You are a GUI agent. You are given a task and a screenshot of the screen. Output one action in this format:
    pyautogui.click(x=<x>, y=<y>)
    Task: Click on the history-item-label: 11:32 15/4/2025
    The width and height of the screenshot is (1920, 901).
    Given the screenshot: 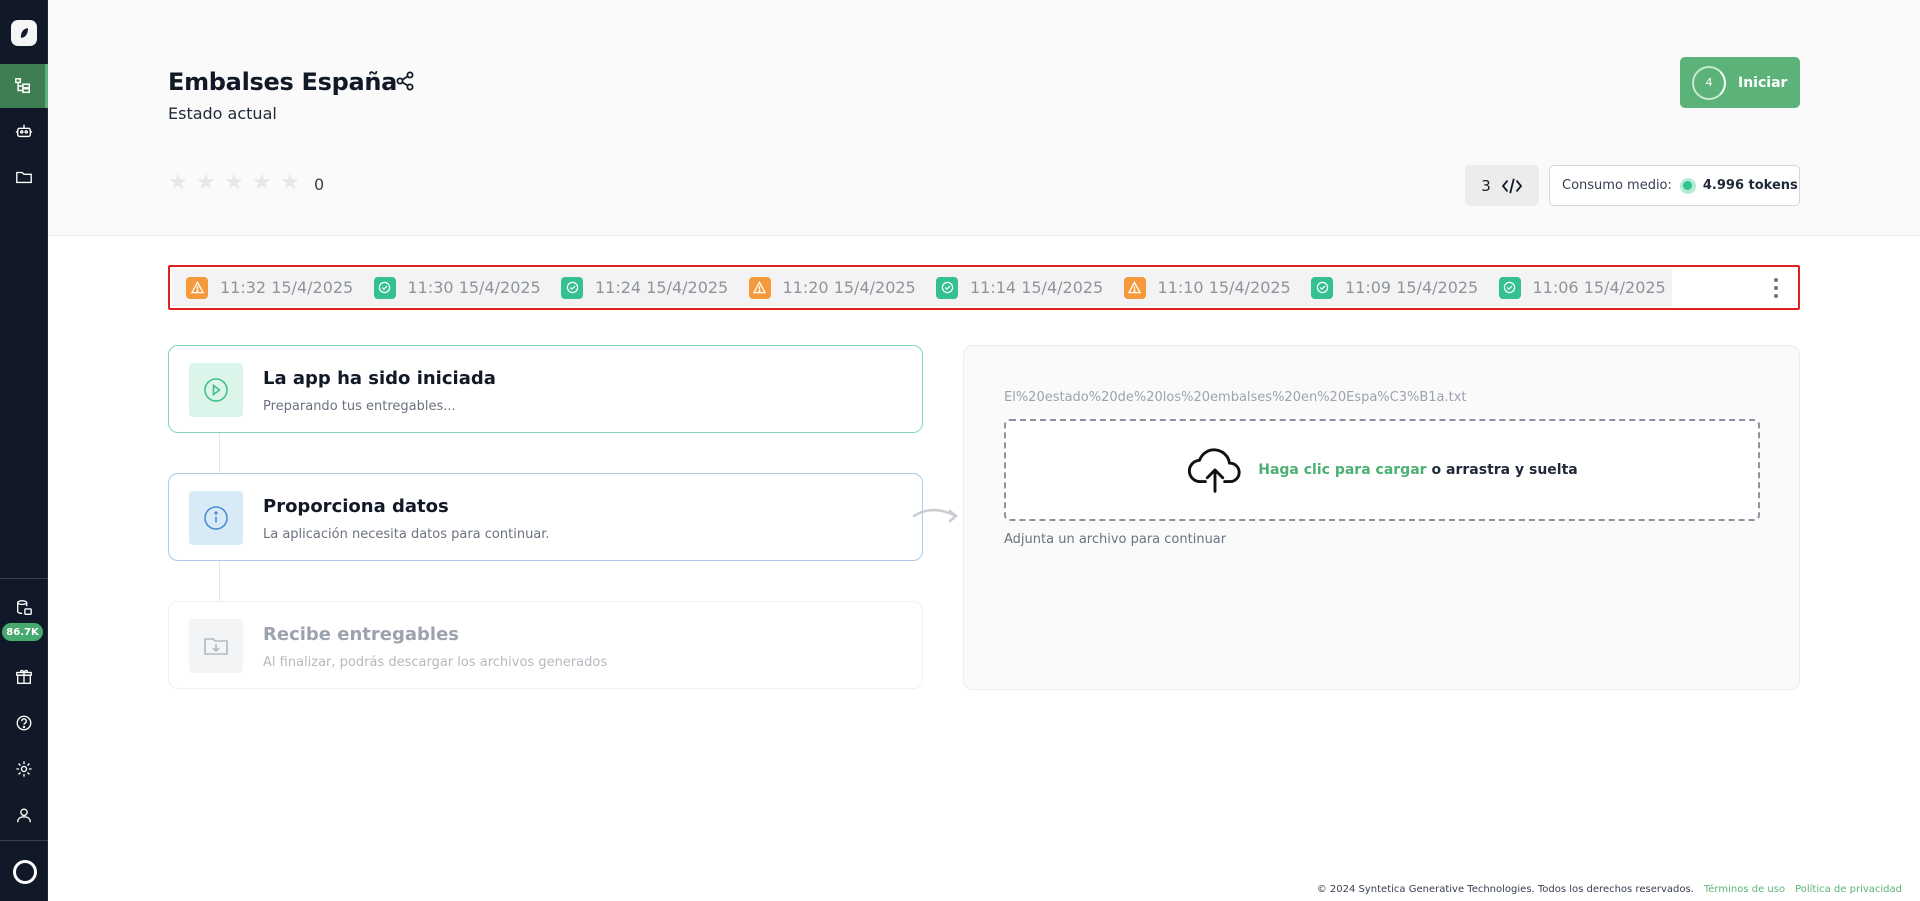 What is the action you would take?
    pyautogui.click(x=287, y=287)
    